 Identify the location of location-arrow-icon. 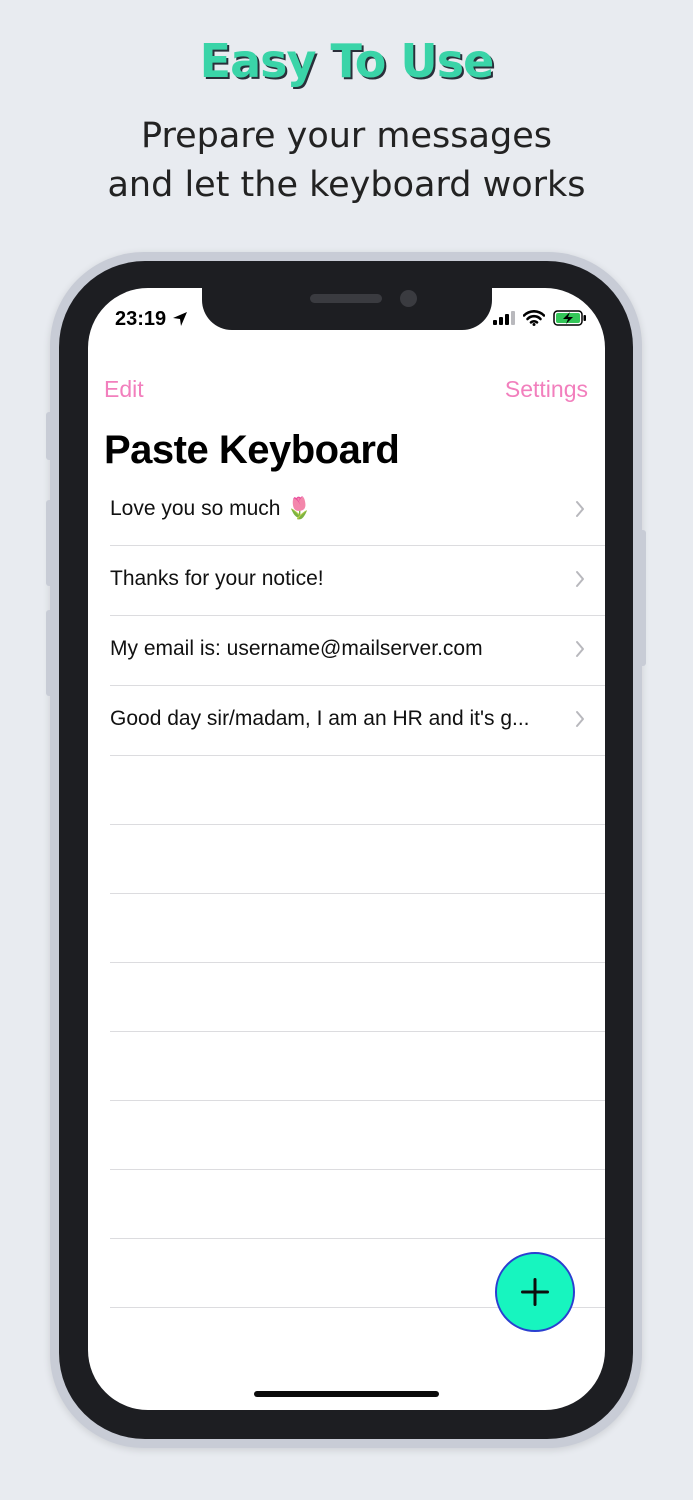
(180, 319).